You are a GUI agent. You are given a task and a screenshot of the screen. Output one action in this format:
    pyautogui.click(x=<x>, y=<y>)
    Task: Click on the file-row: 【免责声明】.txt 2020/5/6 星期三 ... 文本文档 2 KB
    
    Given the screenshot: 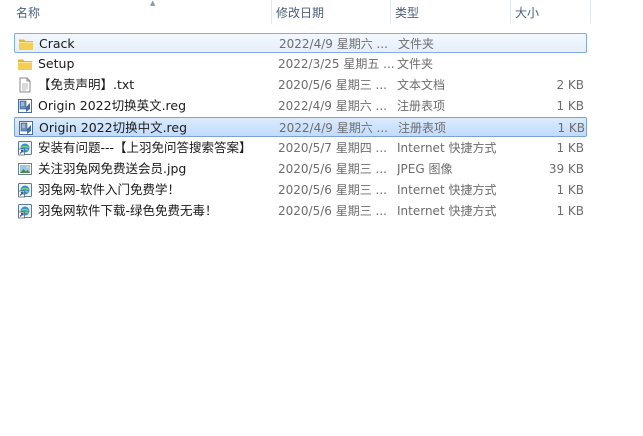 What is the action you would take?
    pyautogui.click(x=300, y=85)
    